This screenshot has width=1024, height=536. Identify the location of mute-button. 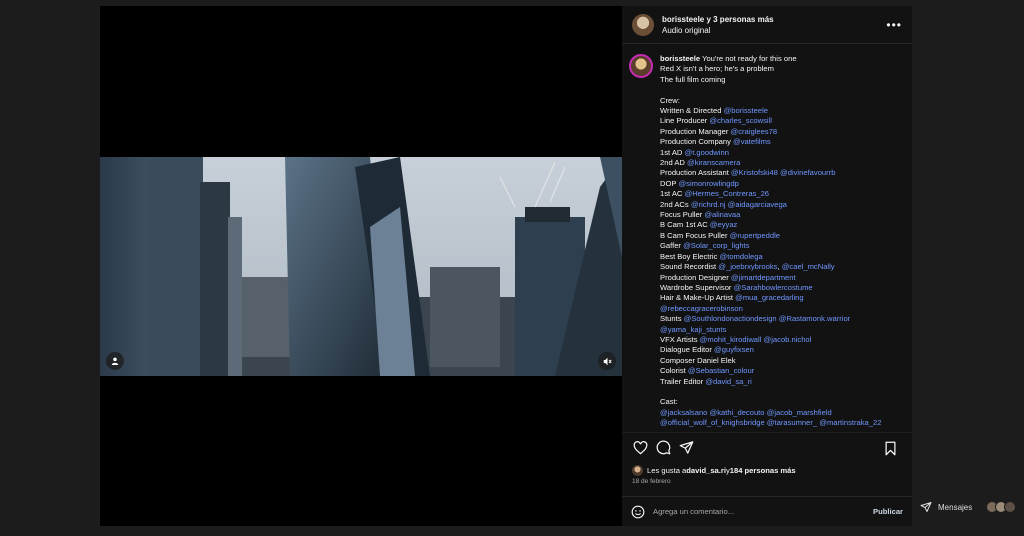
(607, 361).